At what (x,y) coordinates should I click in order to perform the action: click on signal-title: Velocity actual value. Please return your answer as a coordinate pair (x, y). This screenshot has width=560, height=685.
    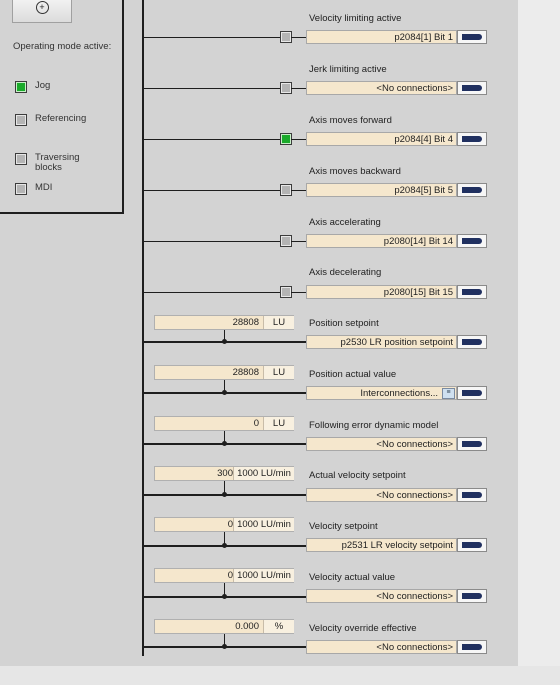
    Looking at the image, I should click on (352, 577).